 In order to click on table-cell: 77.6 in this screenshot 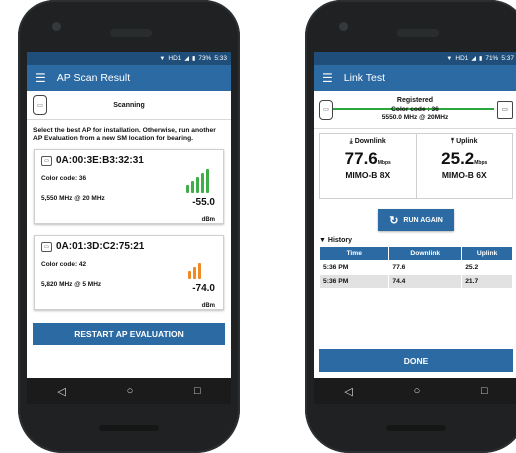, I will do `click(425, 267)`.